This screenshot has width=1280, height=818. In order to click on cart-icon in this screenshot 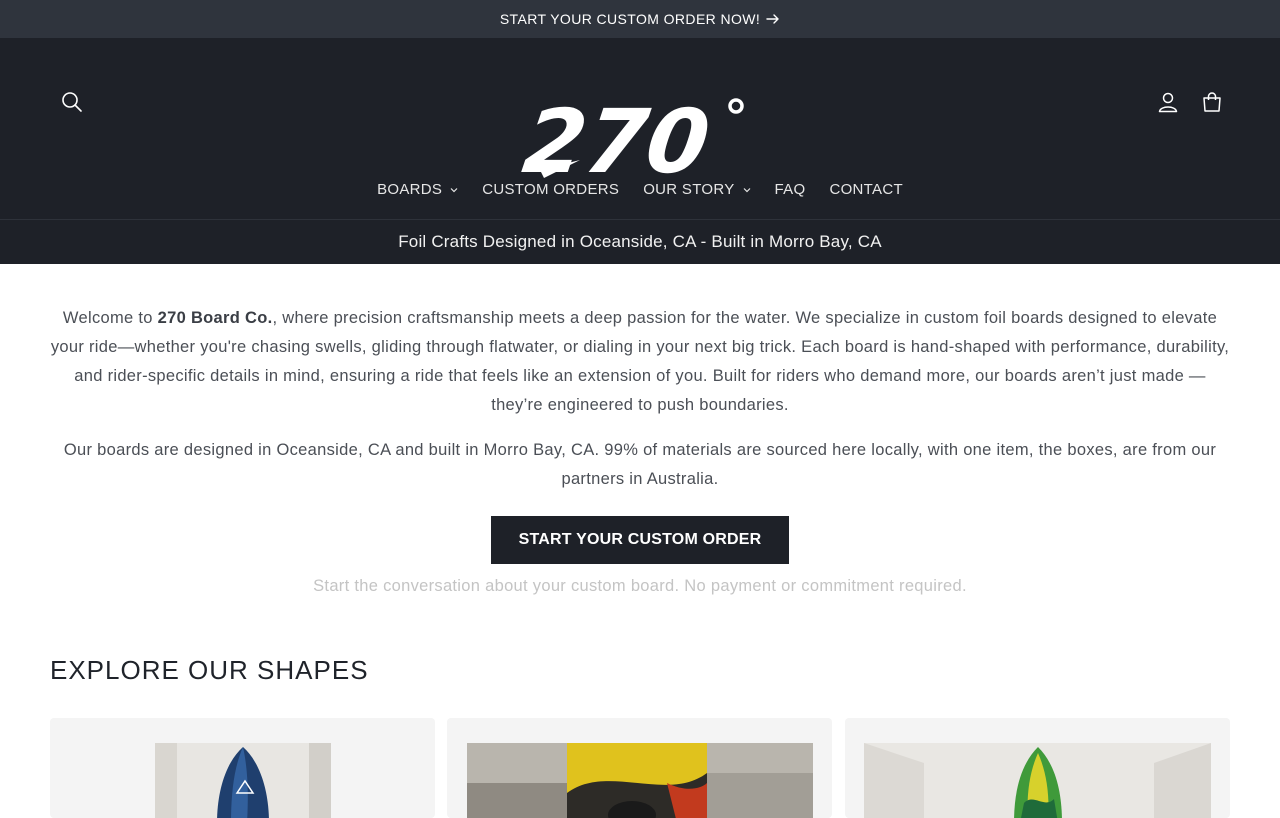, I will do `click(1212, 102)`.